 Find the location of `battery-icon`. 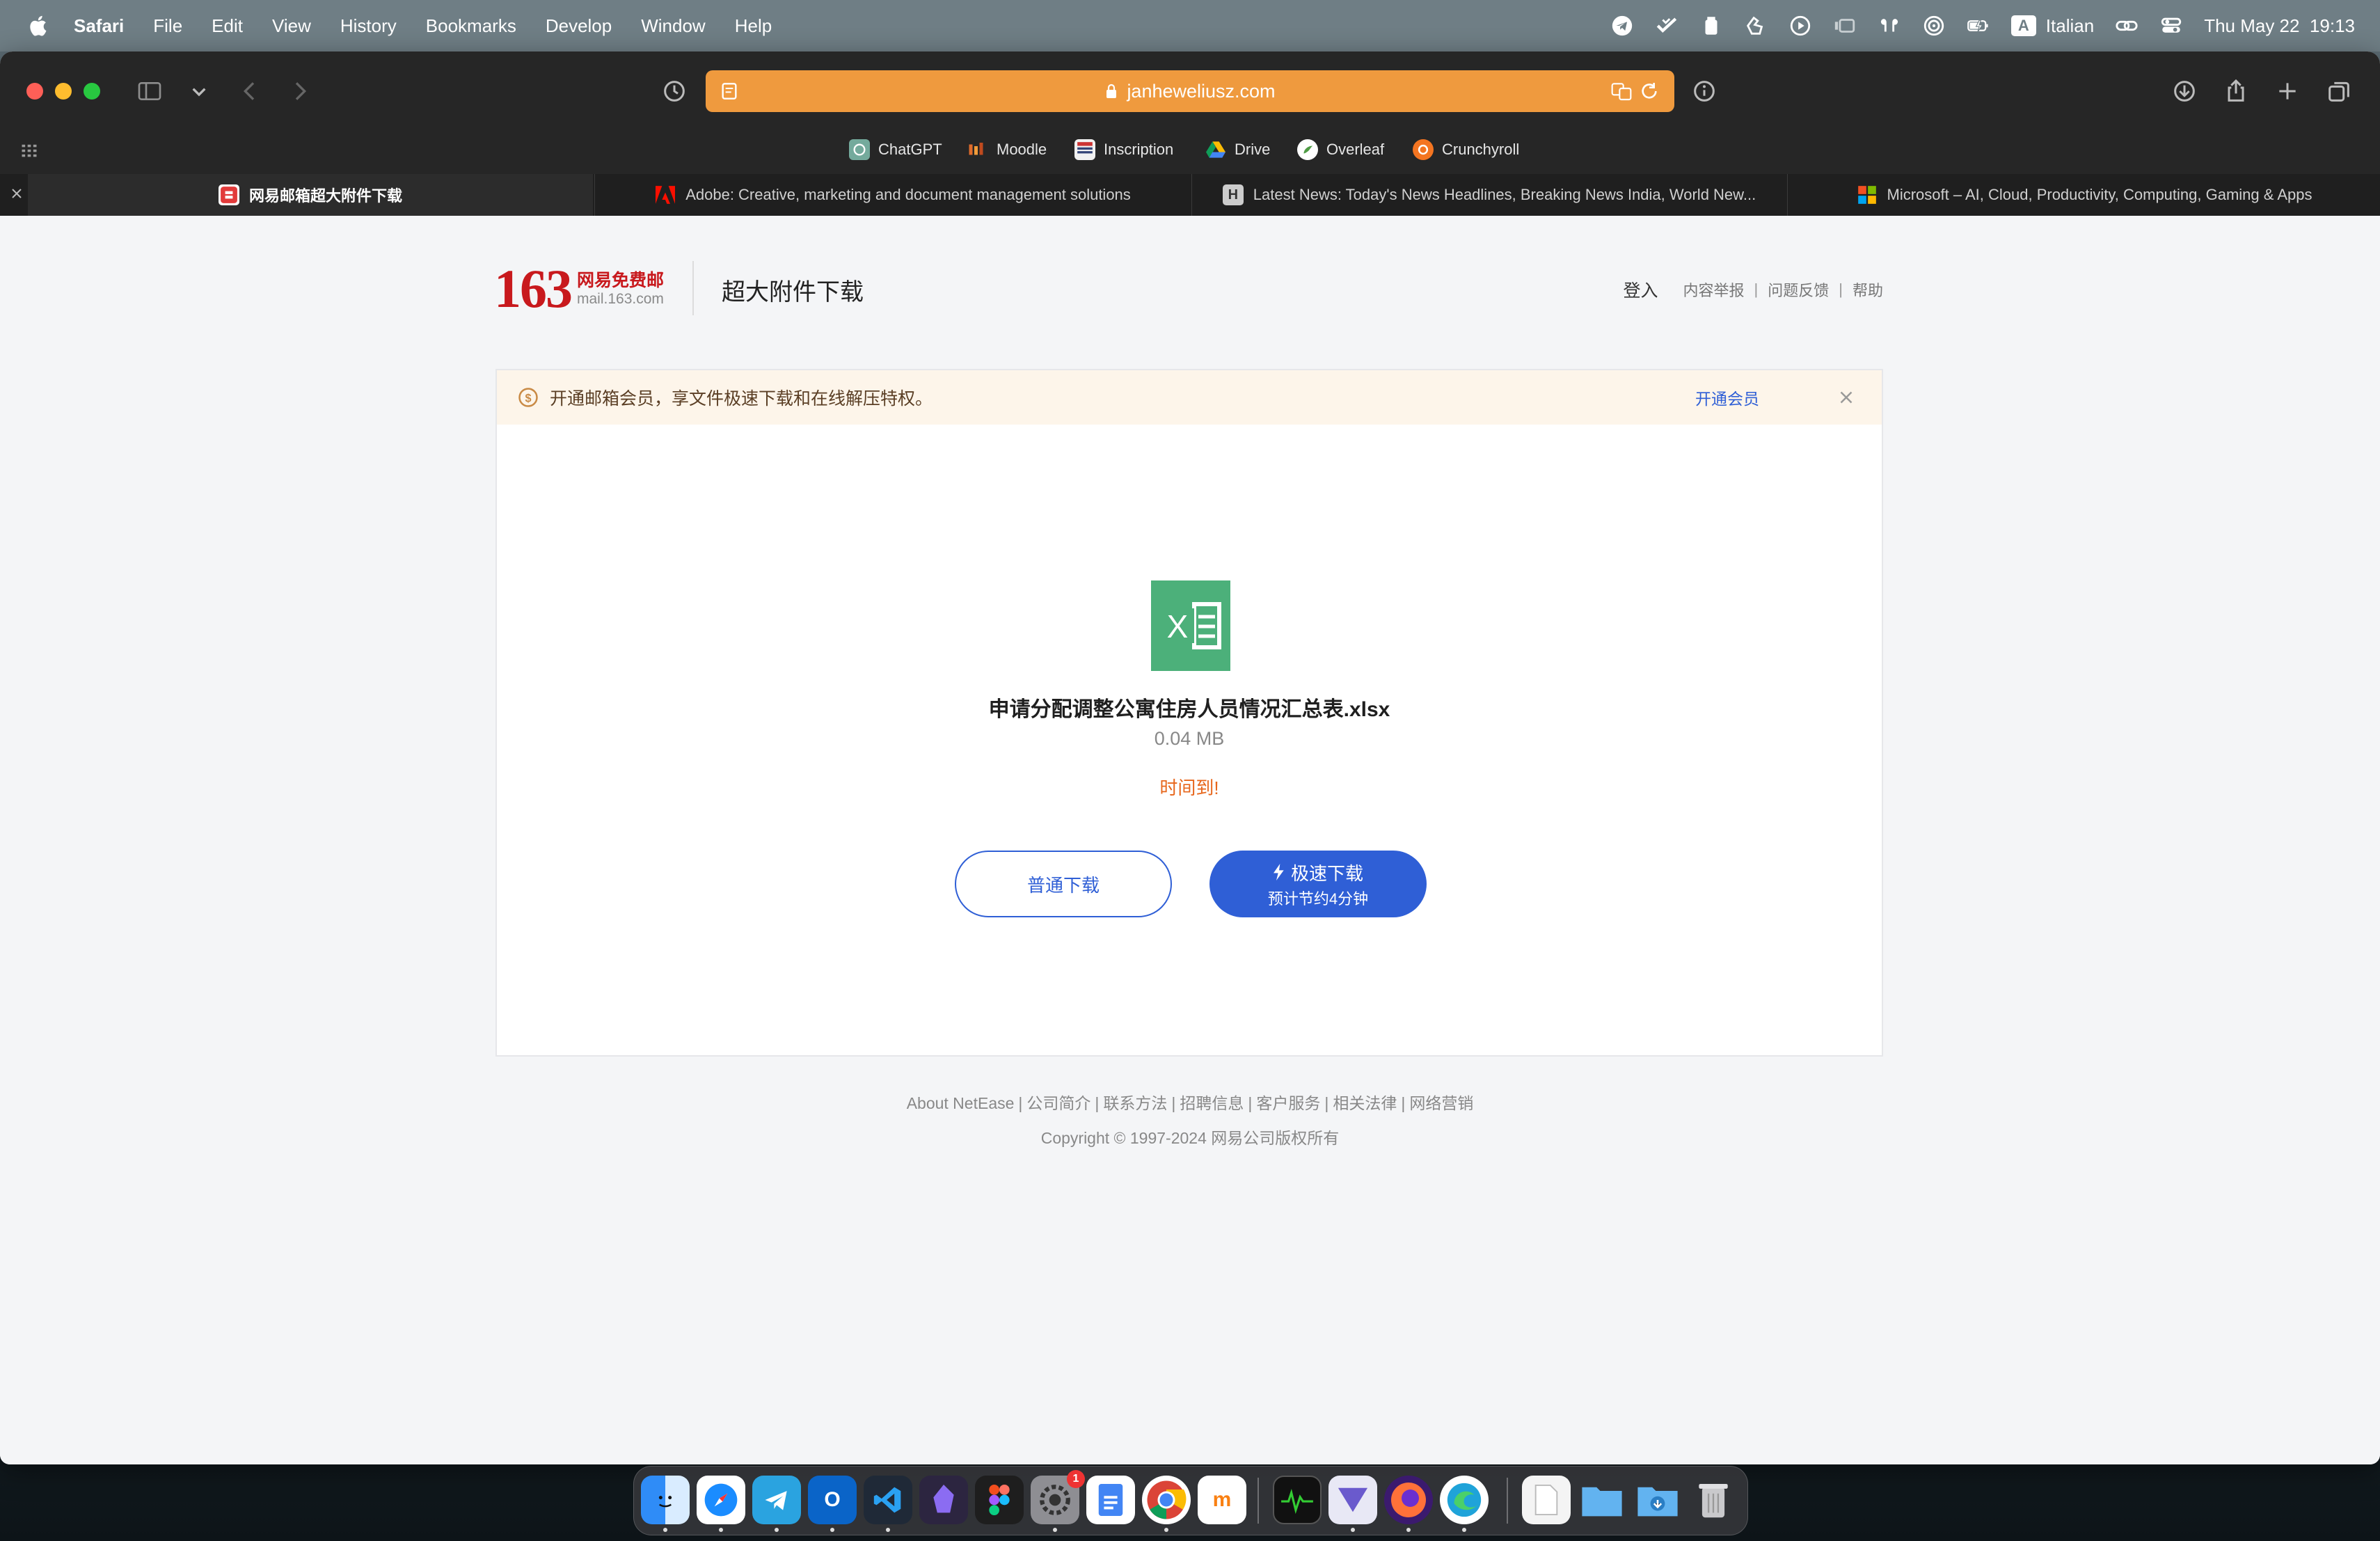

battery-icon is located at coordinates (1978, 26).